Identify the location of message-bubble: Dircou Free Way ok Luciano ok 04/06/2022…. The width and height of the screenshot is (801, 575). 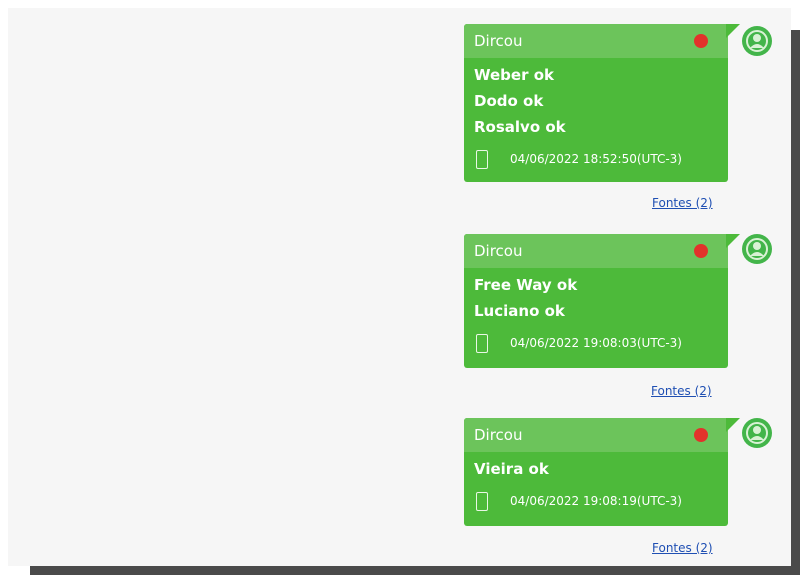
(602, 301).